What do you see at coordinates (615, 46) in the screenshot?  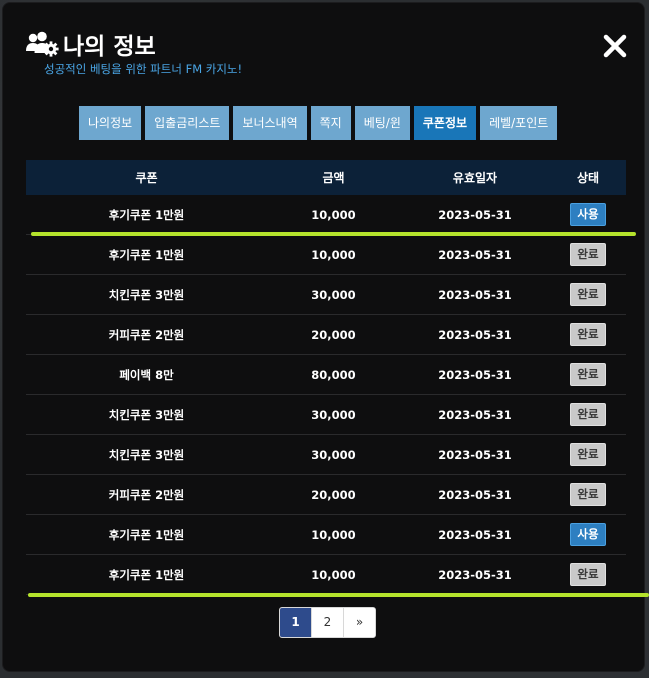 I see `close-icon` at bounding box center [615, 46].